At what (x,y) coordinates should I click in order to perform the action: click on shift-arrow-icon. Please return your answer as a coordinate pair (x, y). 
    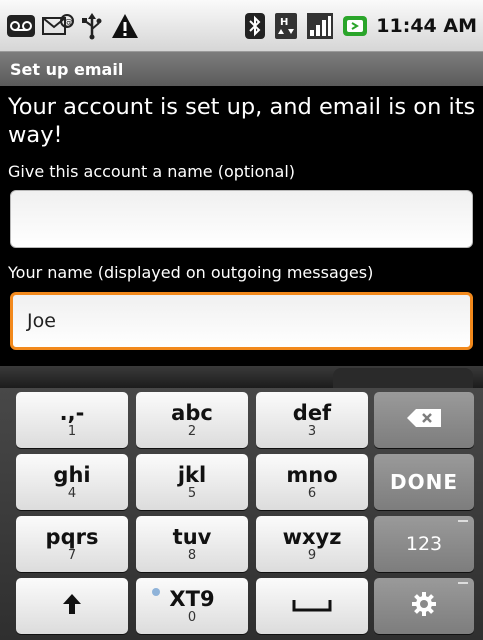
    Looking at the image, I should click on (72, 606).